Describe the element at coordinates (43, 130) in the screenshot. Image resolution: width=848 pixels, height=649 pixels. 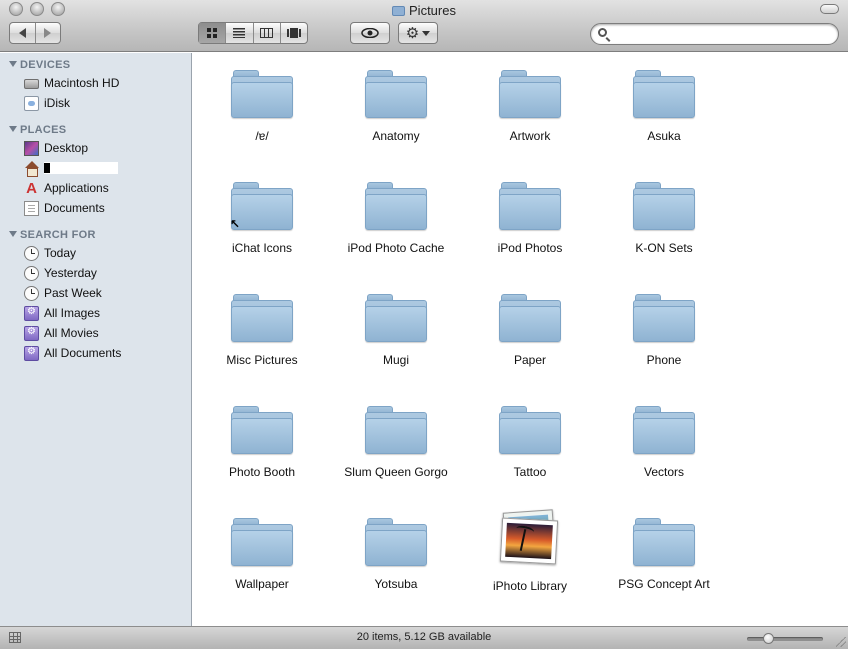
I see `sidebar-heading-label: PLACES` at that location.